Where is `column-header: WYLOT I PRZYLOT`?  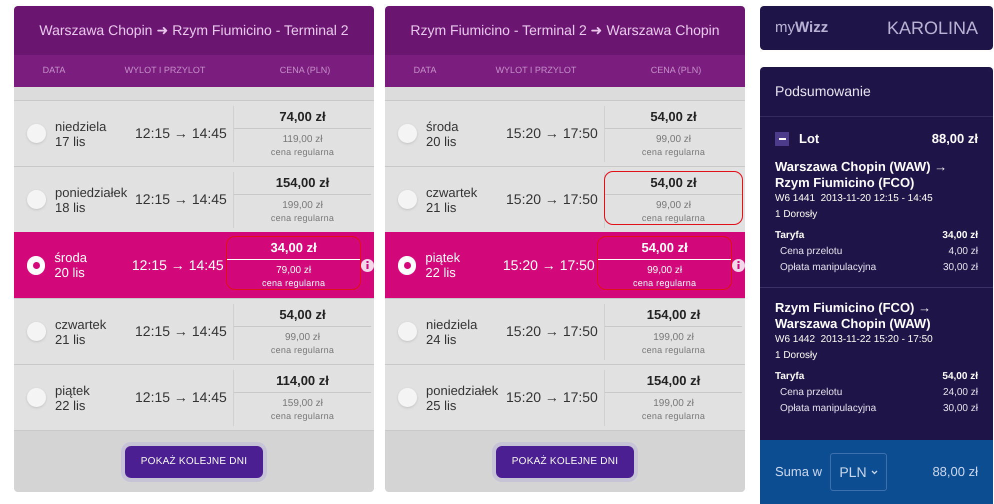 column-header: WYLOT I PRZYLOT is located at coordinates (536, 71).